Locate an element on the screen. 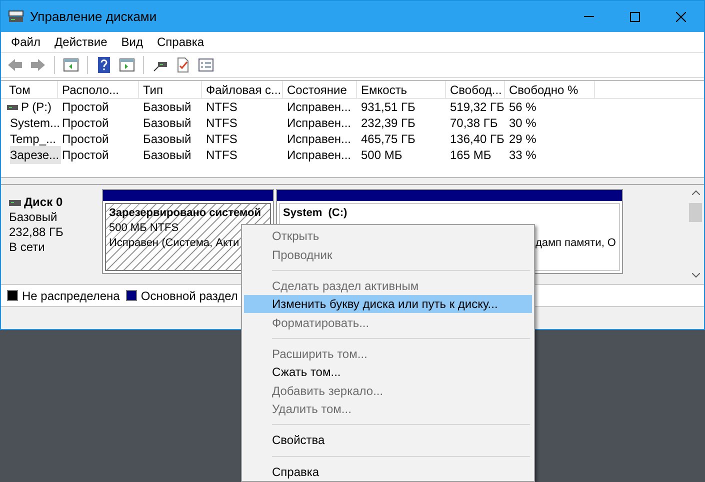 This screenshot has width=705, height=482. table-cell-text: 33 % is located at coordinates (522, 155).